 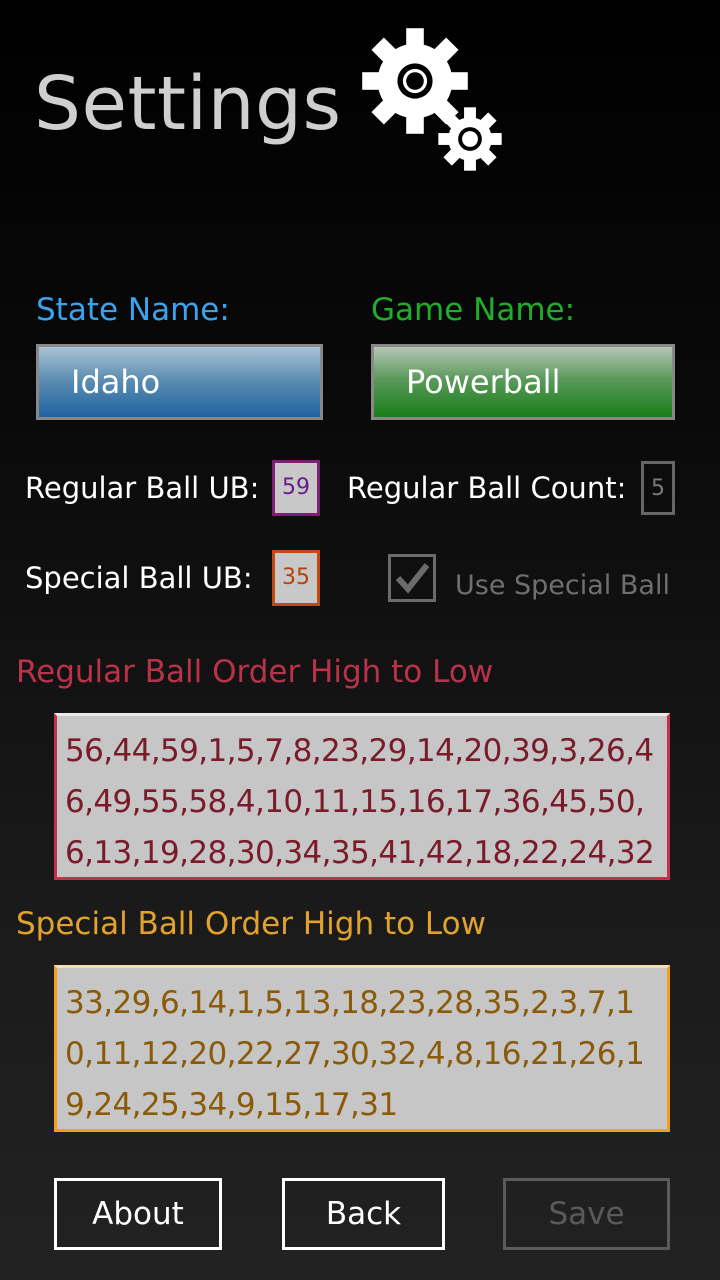 I want to click on regular-ball-ub-input: 59, so click(x=296, y=488).